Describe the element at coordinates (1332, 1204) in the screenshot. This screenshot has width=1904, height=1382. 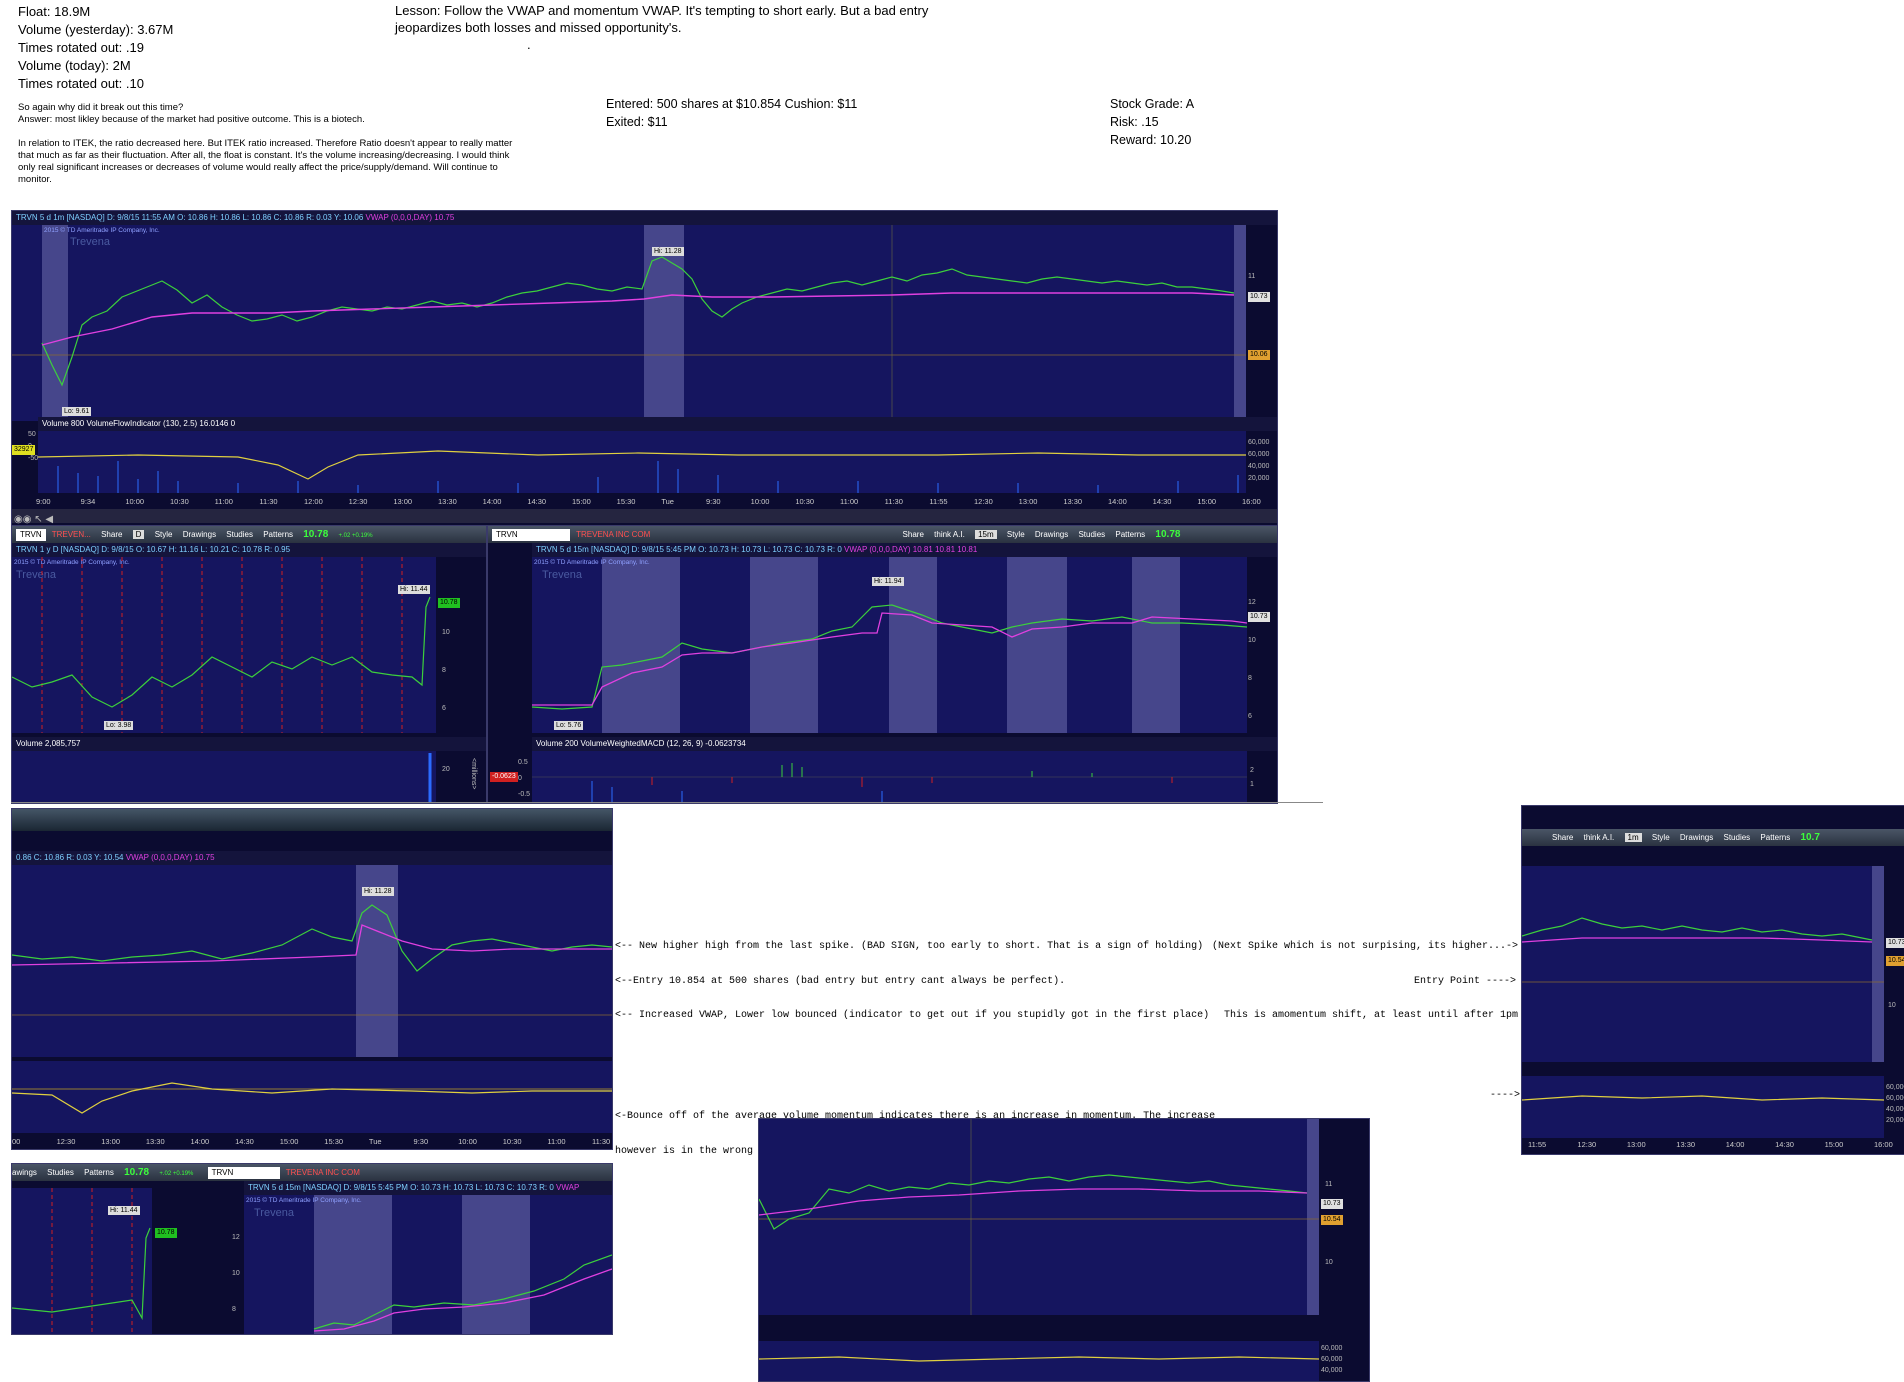
I see `last-price-tag: 10.73` at that location.